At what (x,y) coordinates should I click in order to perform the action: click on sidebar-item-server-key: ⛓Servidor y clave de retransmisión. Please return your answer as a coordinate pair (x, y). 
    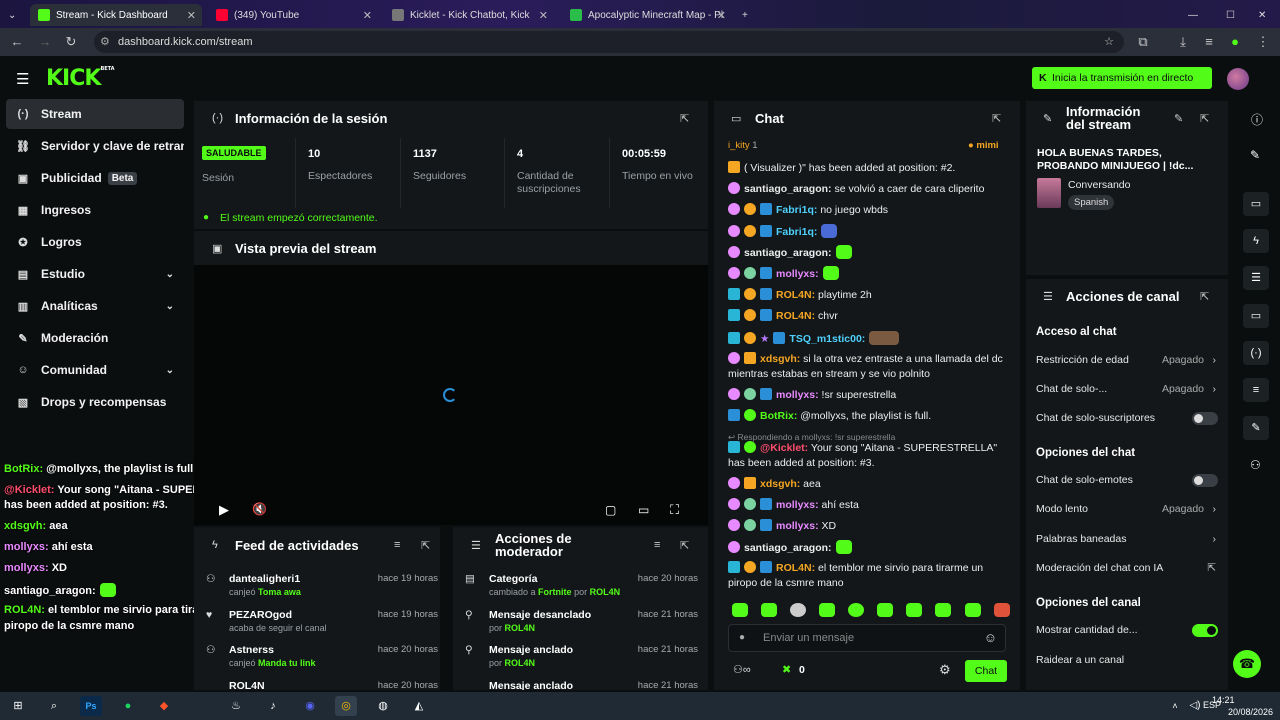
    Looking at the image, I should click on (95, 146).